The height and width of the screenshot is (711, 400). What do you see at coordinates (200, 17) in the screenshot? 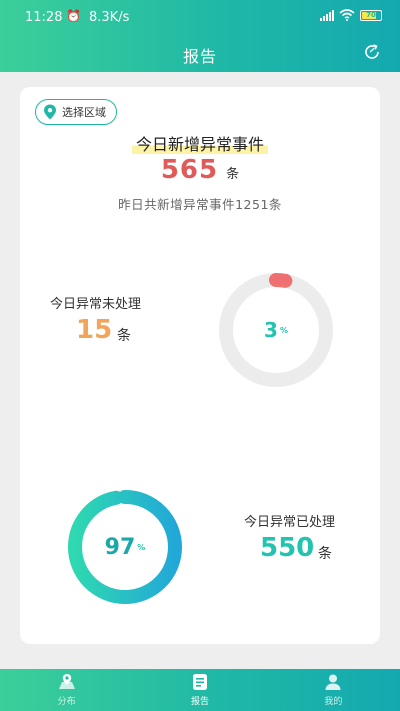
I see `status-bar: 11:28 ⏰ 8.3K/s 70` at bounding box center [200, 17].